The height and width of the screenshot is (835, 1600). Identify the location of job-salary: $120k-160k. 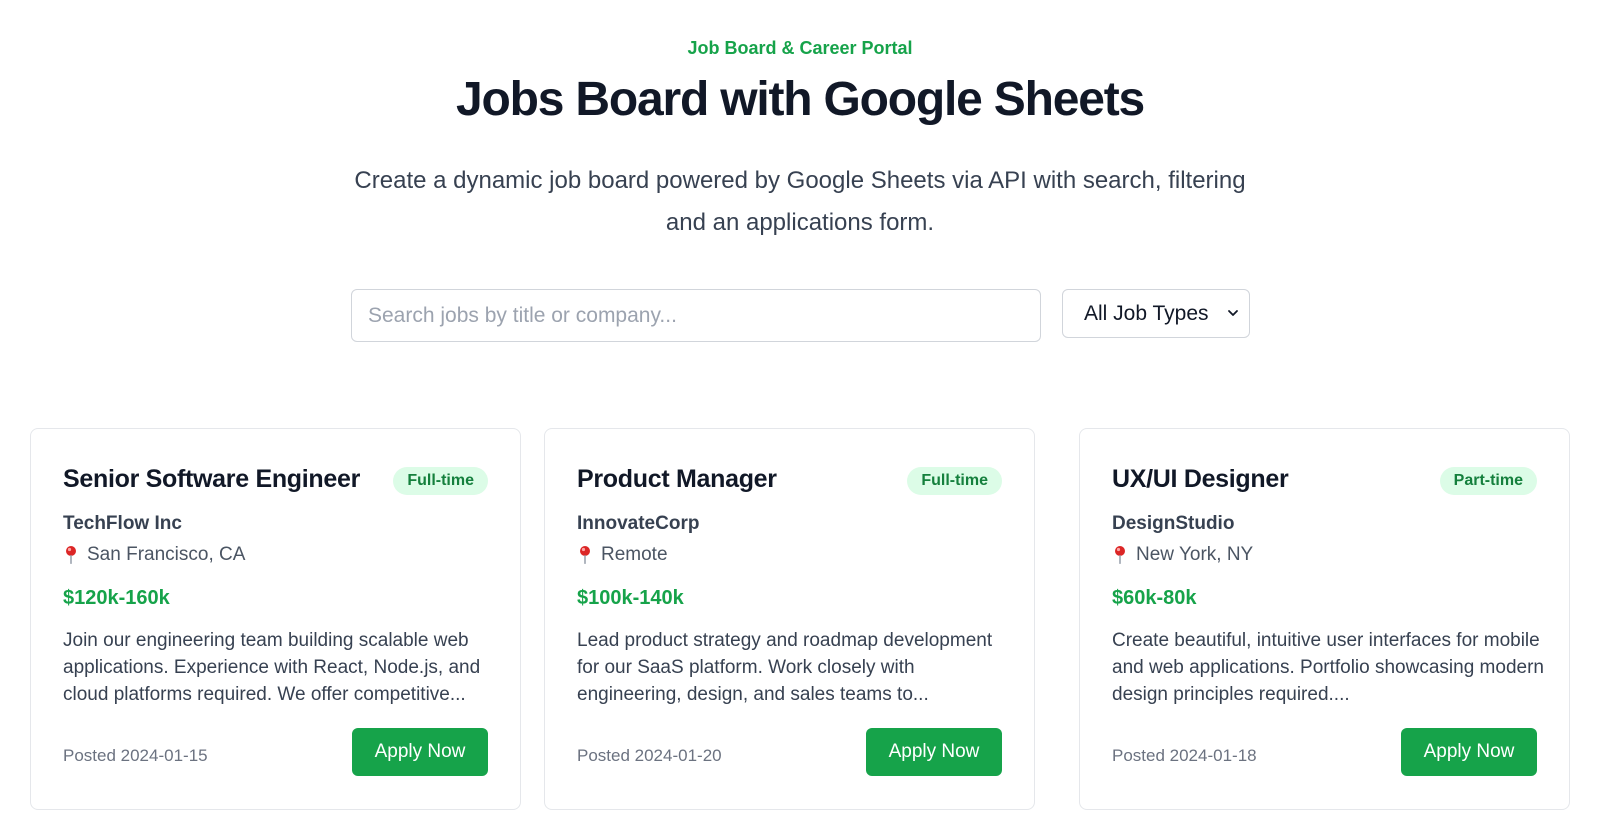
(116, 598).